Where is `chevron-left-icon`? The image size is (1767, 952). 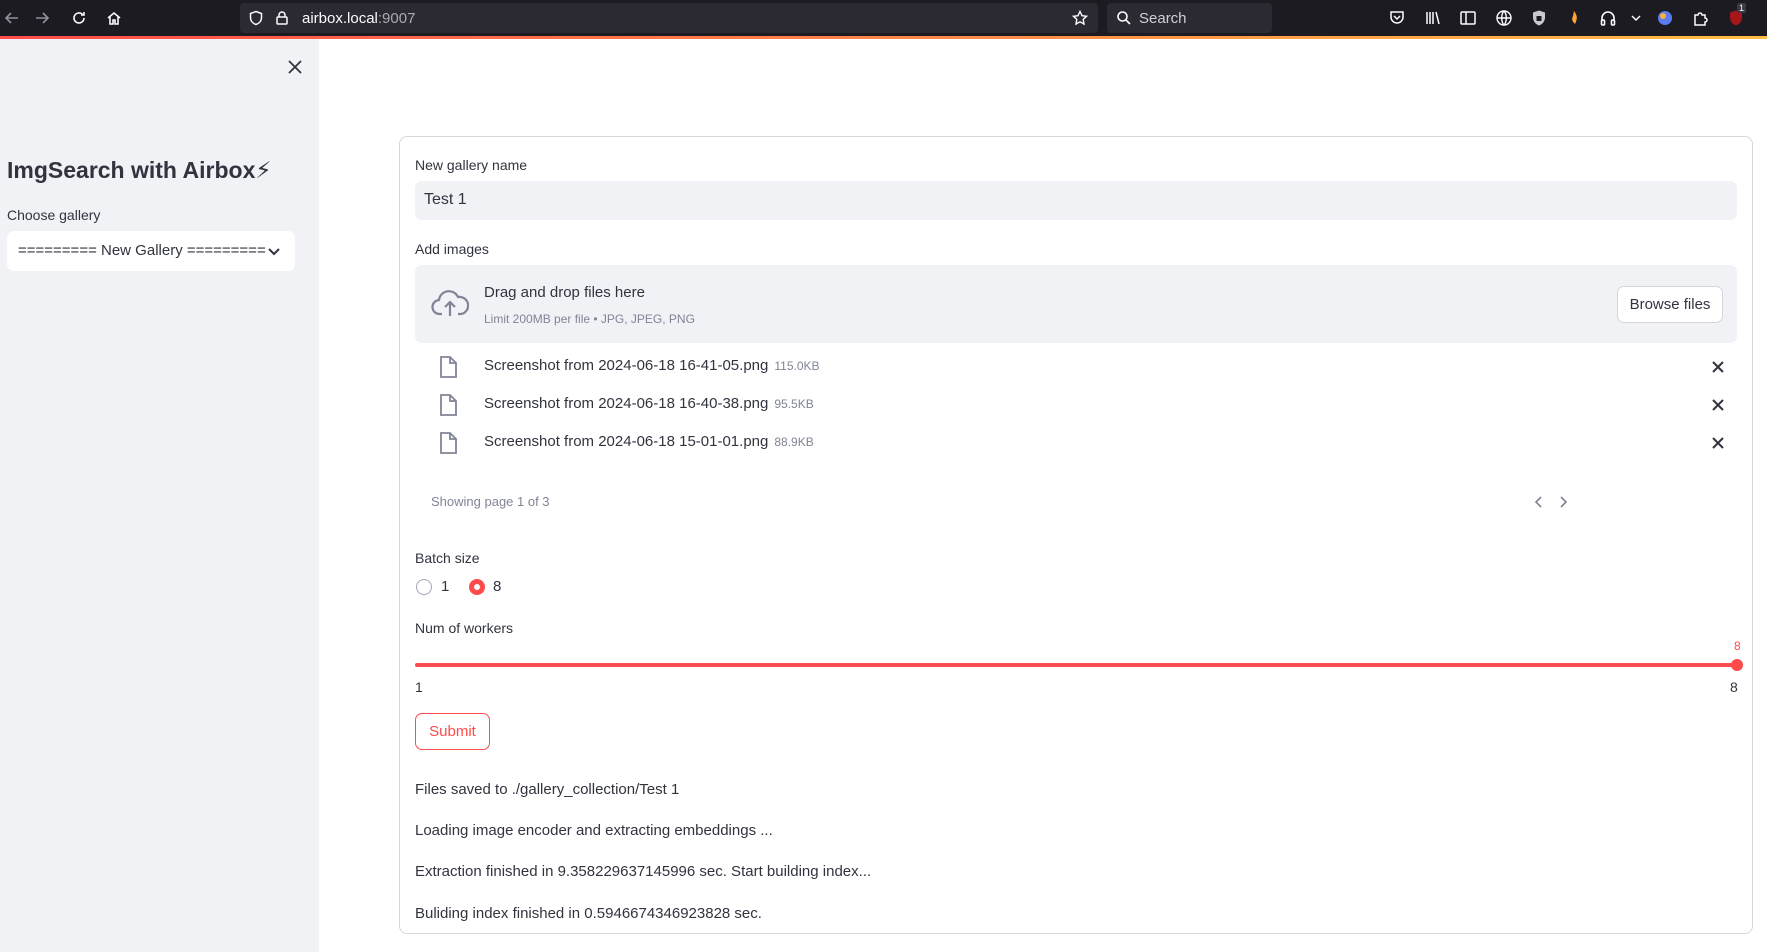
chevron-left-icon is located at coordinates (1539, 502).